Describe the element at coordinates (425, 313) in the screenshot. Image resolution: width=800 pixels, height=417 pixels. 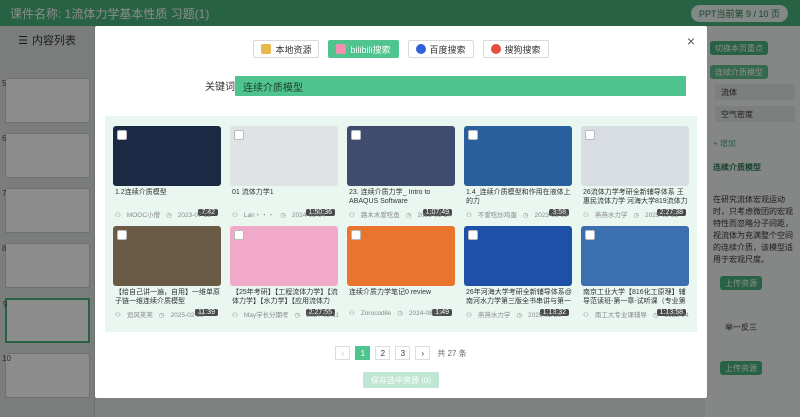
I see `video-date: 2024-08-13` at that location.